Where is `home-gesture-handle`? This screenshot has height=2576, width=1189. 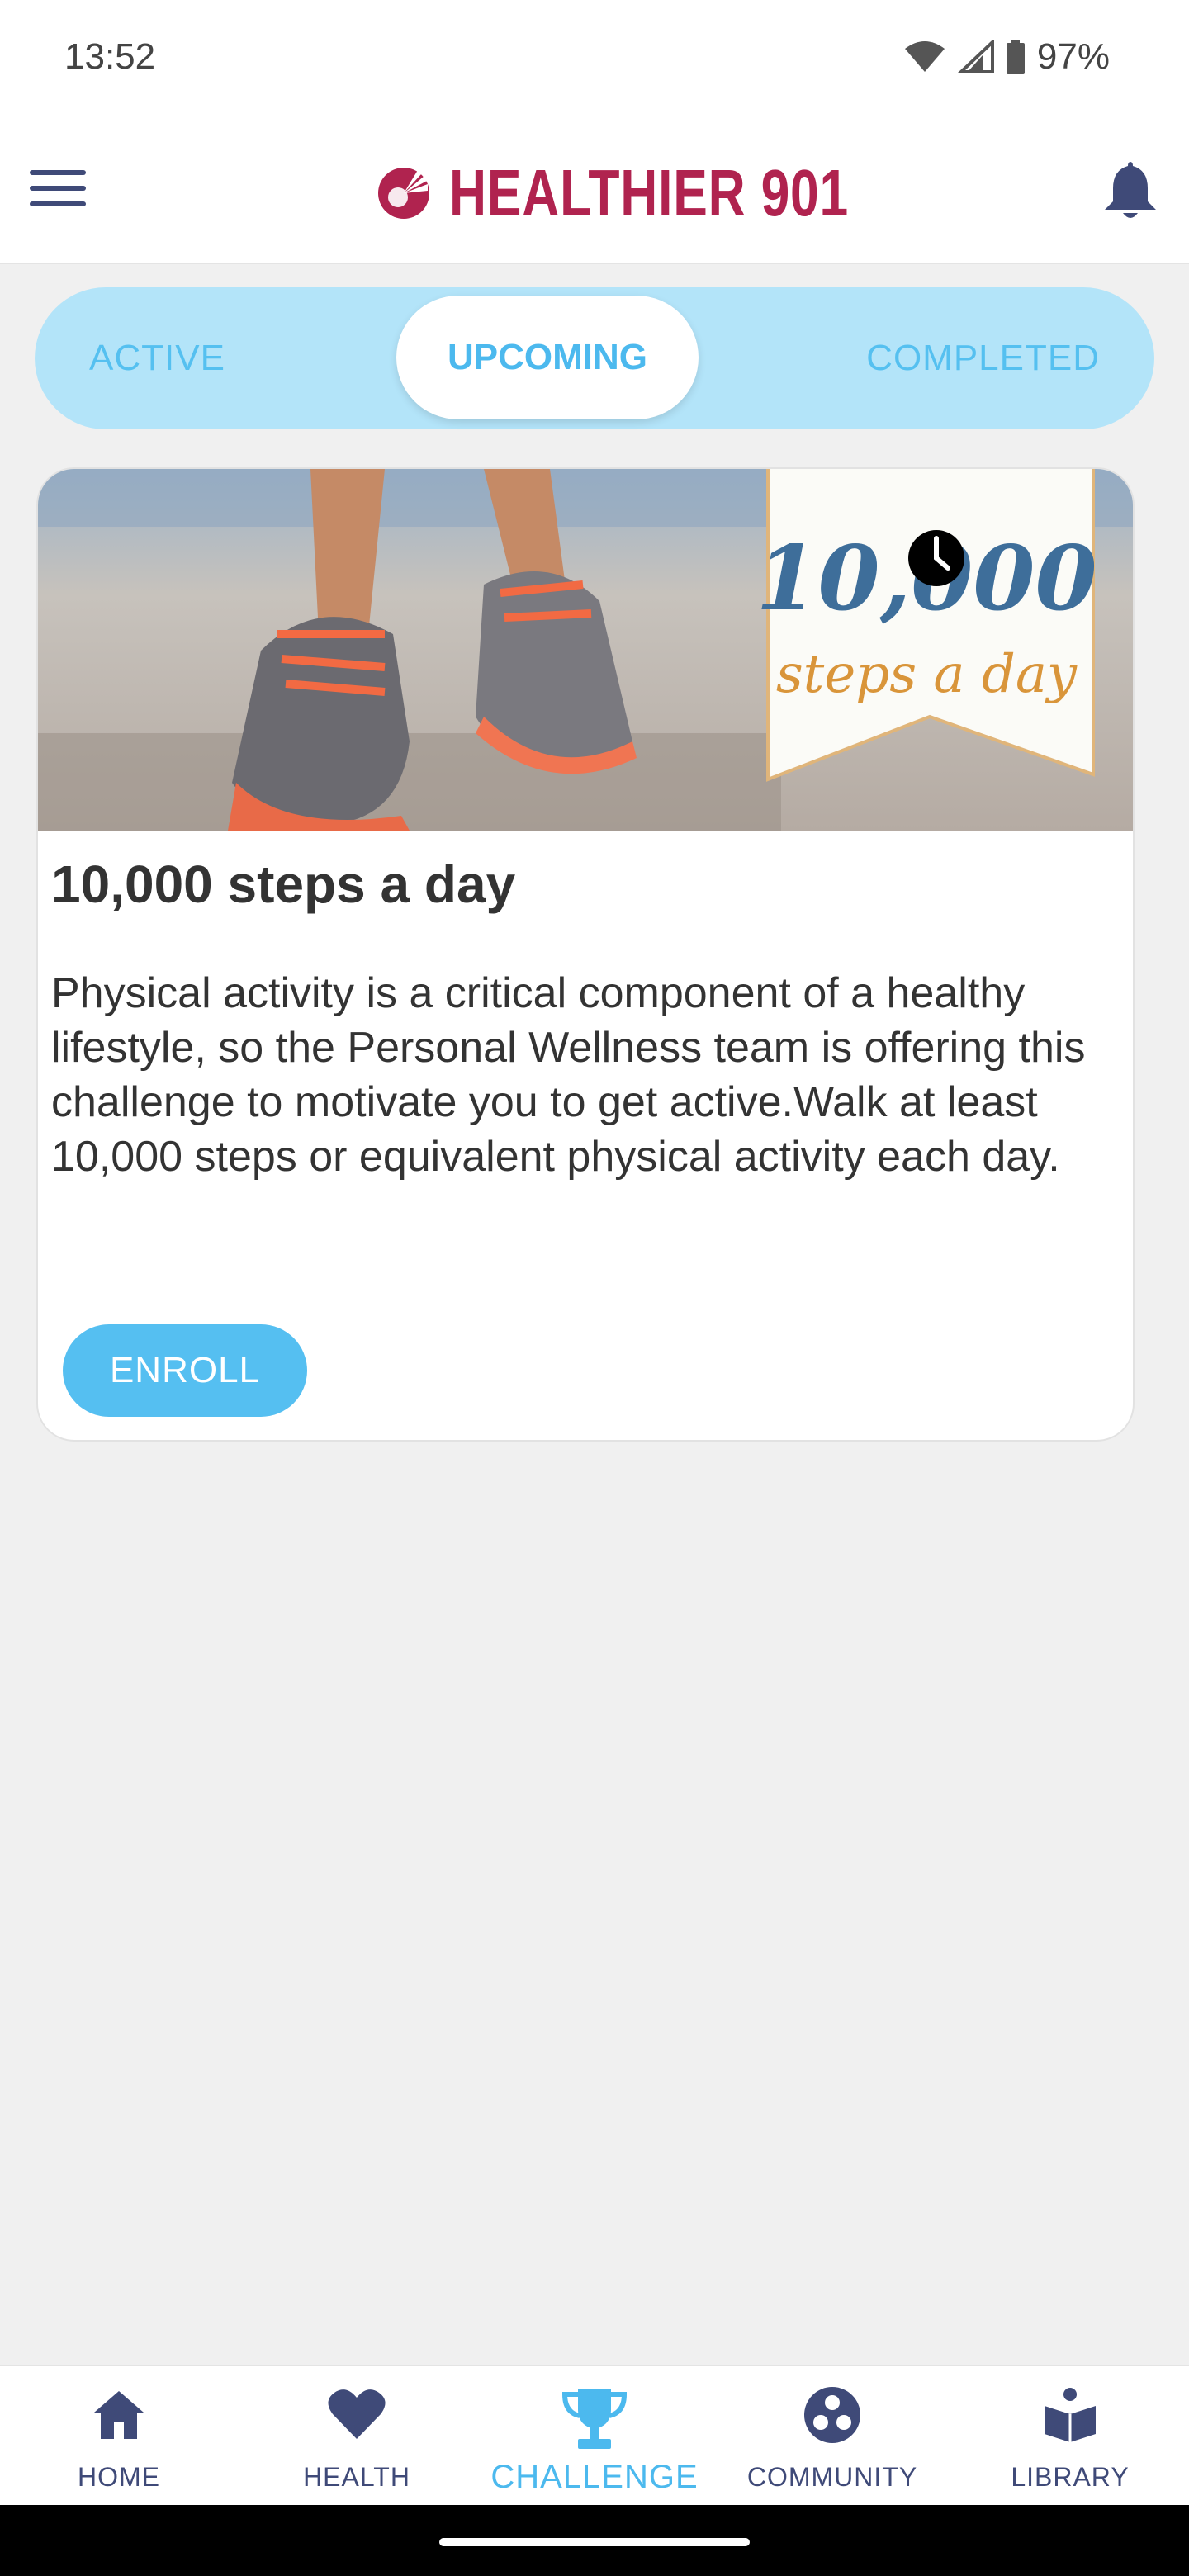 home-gesture-handle is located at coordinates (594, 2542).